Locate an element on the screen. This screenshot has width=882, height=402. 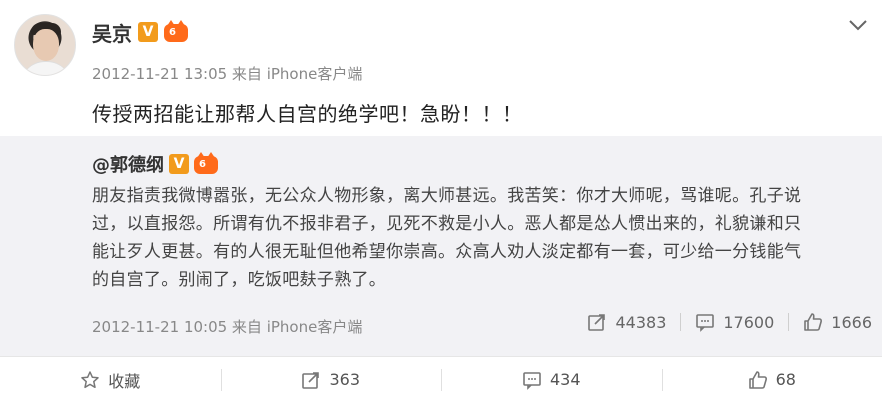
favorite-label: 收藏 is located at coordinates (124, 381).